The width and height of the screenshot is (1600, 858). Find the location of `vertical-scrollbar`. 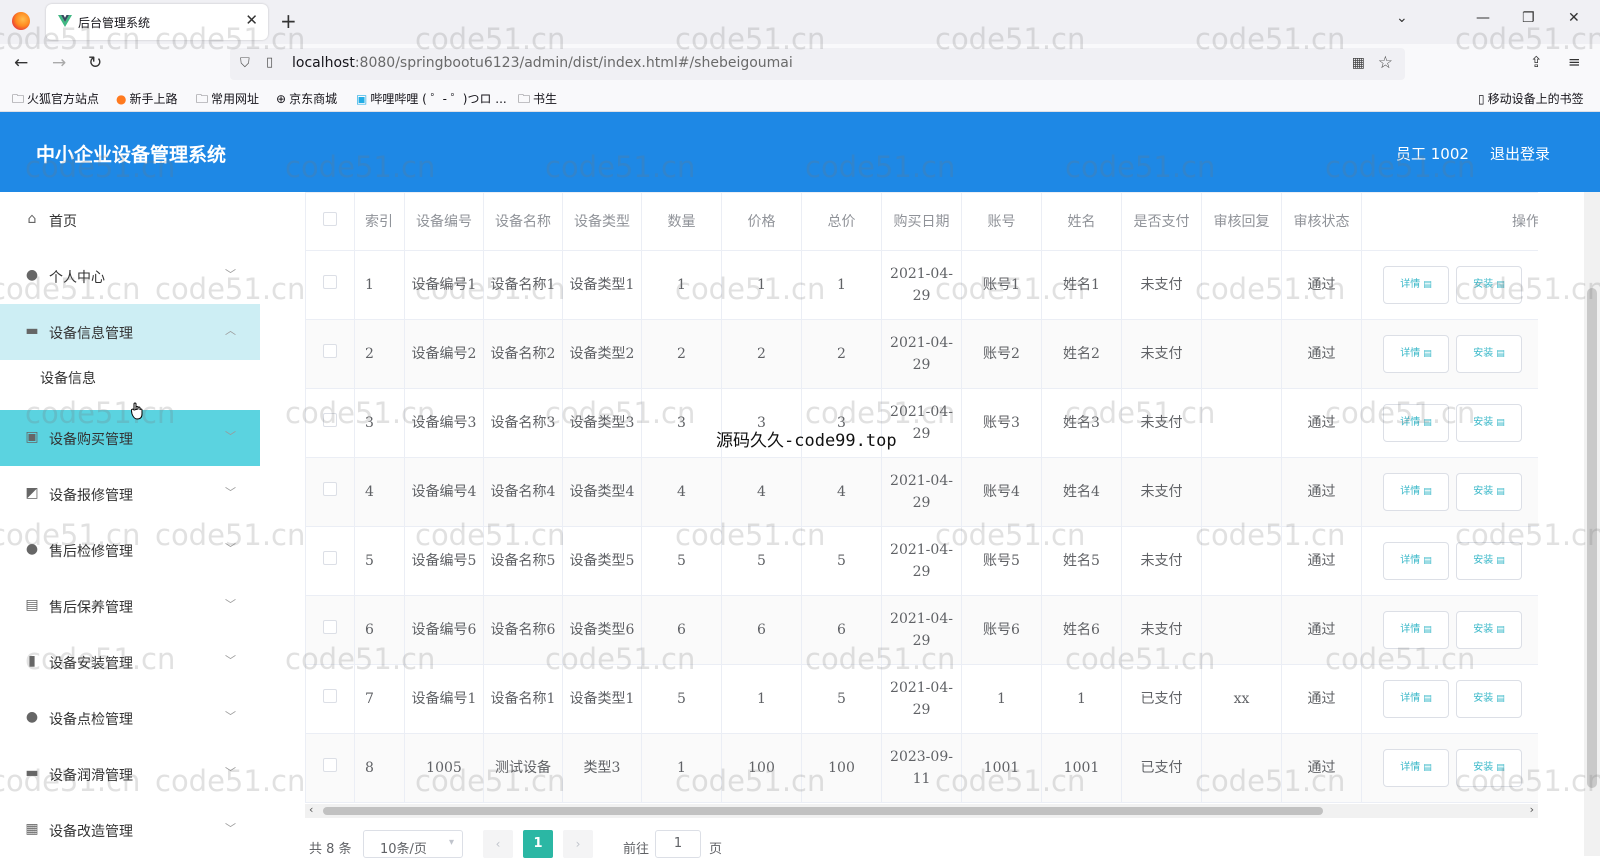

vertical-scrollbar is located at coordinates (1592, 524).